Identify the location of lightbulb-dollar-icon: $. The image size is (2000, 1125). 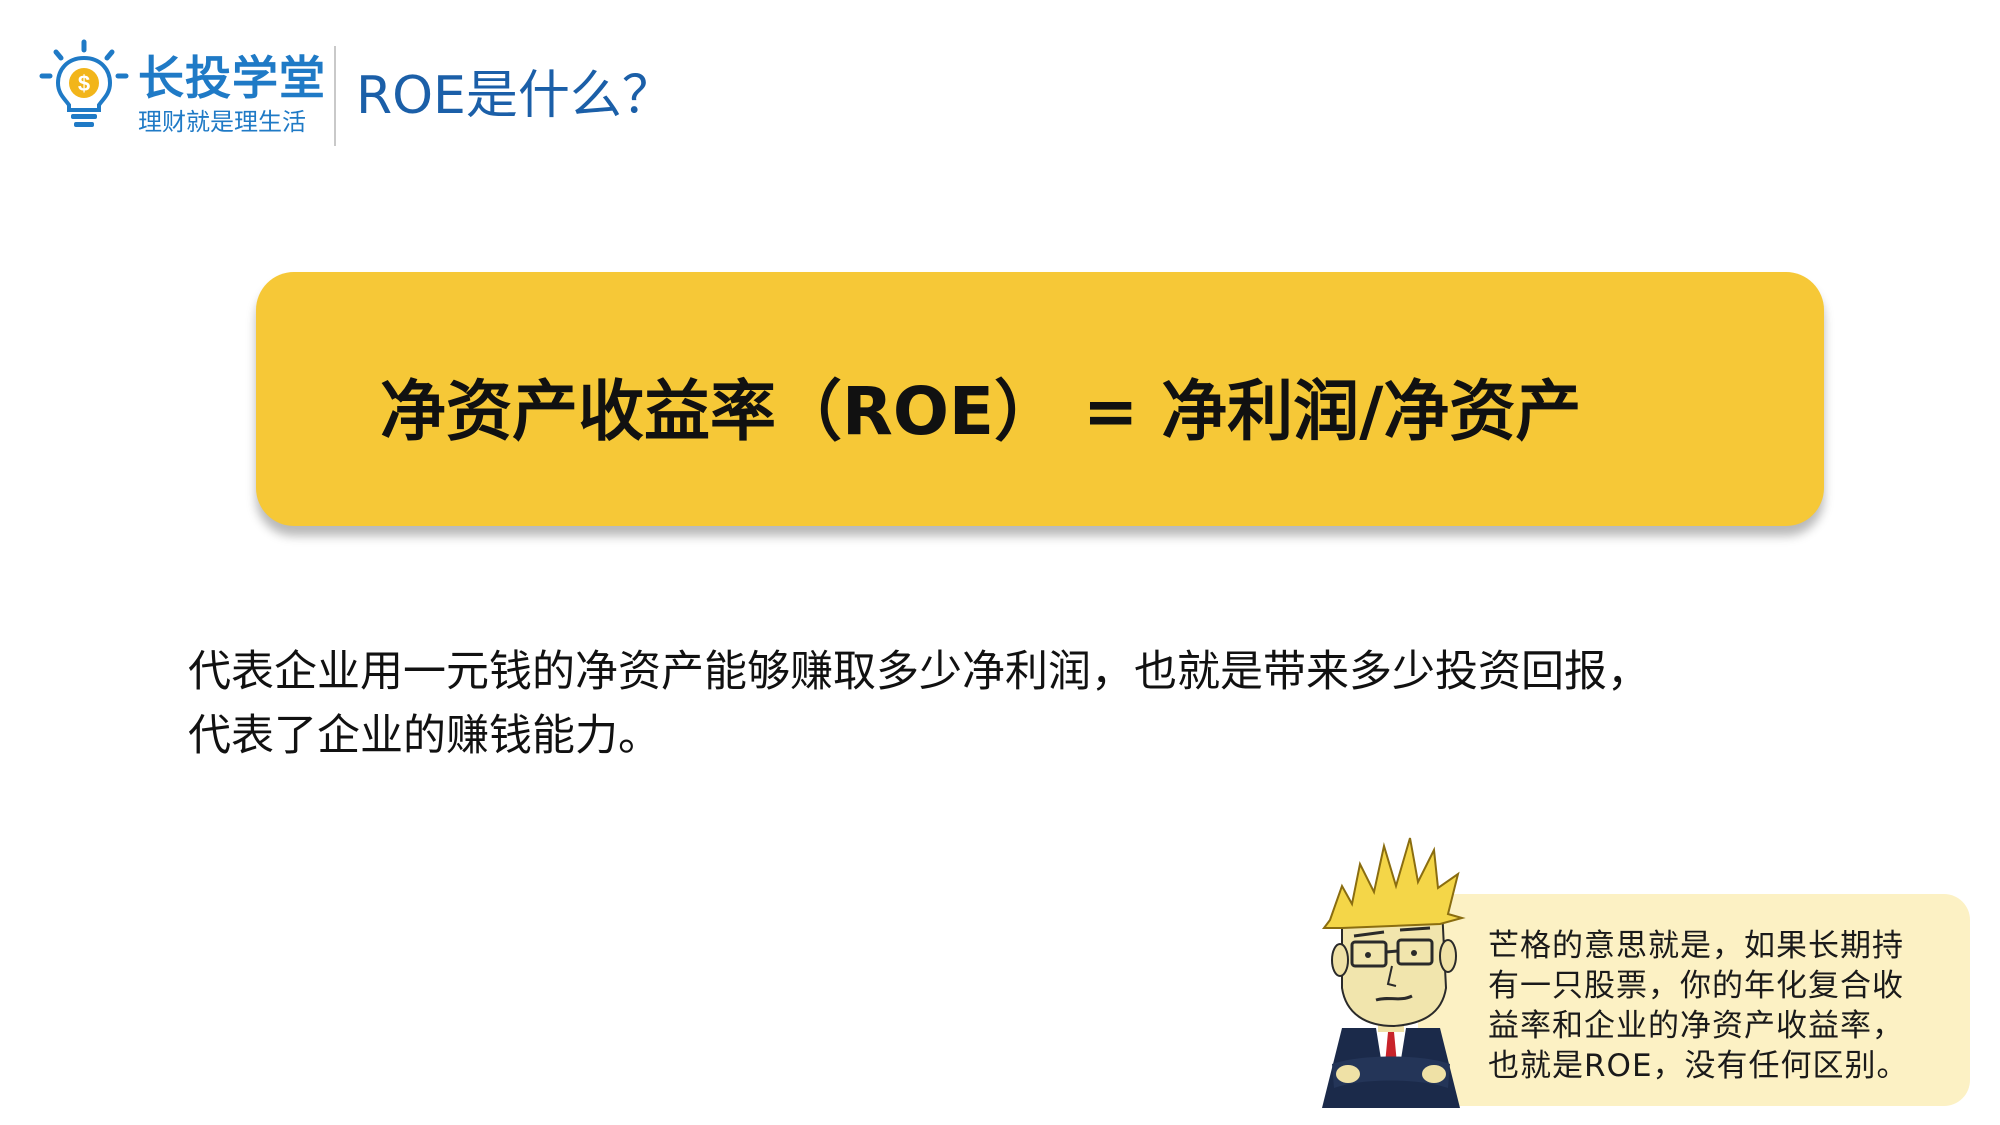
(84, 83).